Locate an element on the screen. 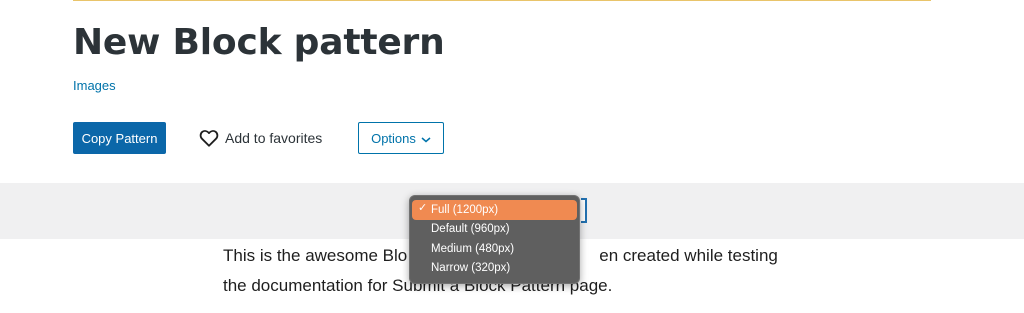 The width and height of the screenshot is (1024, 313). copy-pattern-button: Copy Pattern is located at coordinates (119, 138).